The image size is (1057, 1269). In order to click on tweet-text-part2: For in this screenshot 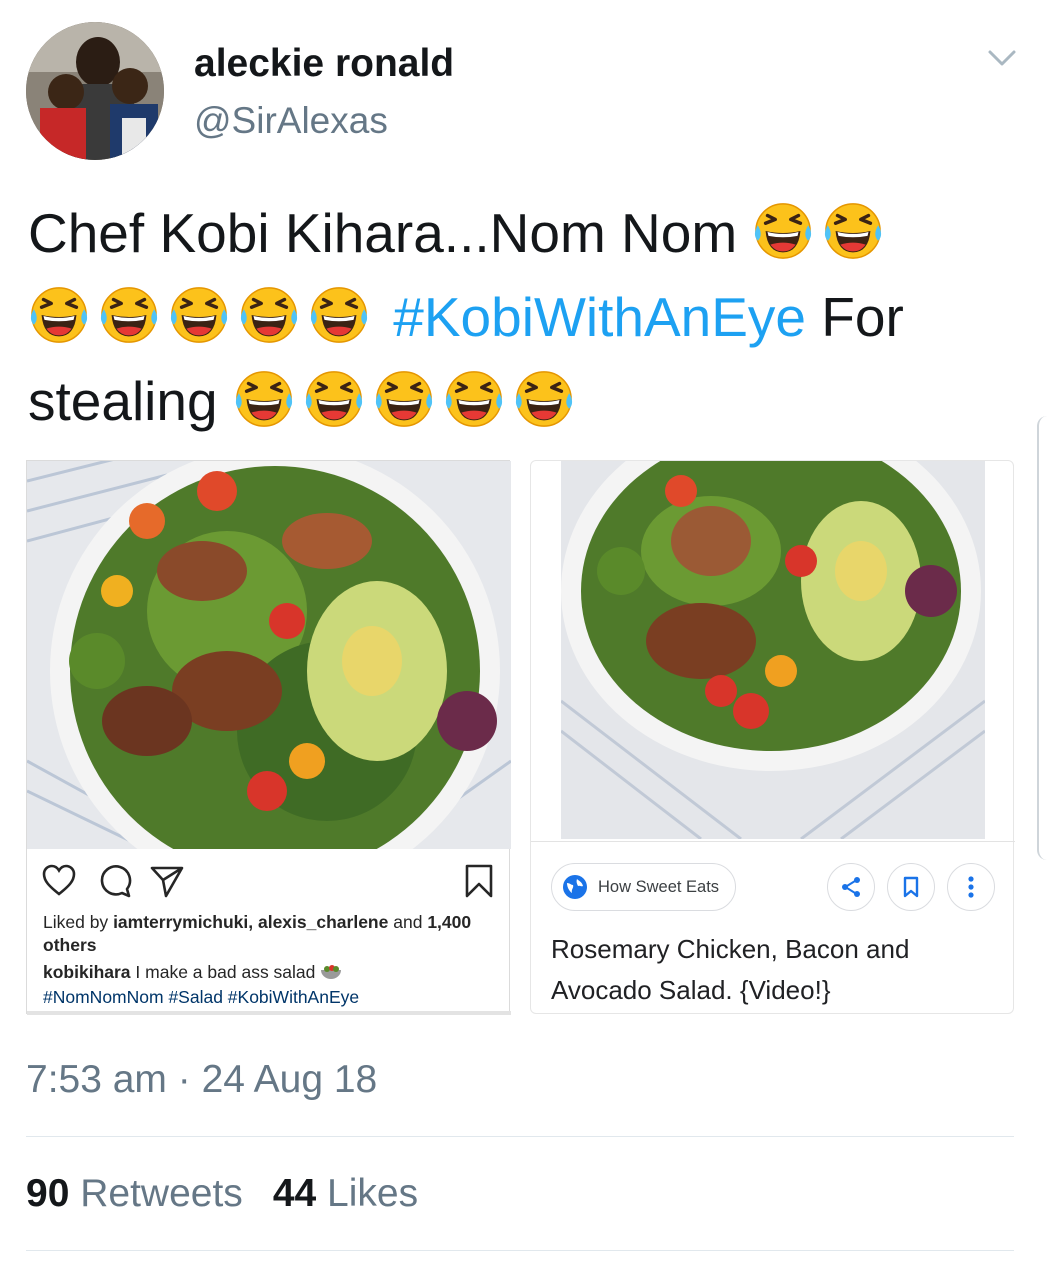, I will do `click(862, 317)`.